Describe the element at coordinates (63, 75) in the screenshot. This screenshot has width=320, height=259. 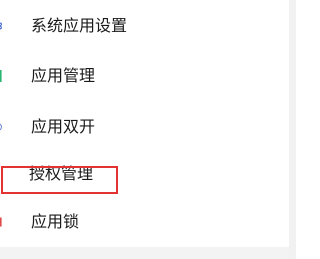
I see `list-item-label: 应用管理` at that location.